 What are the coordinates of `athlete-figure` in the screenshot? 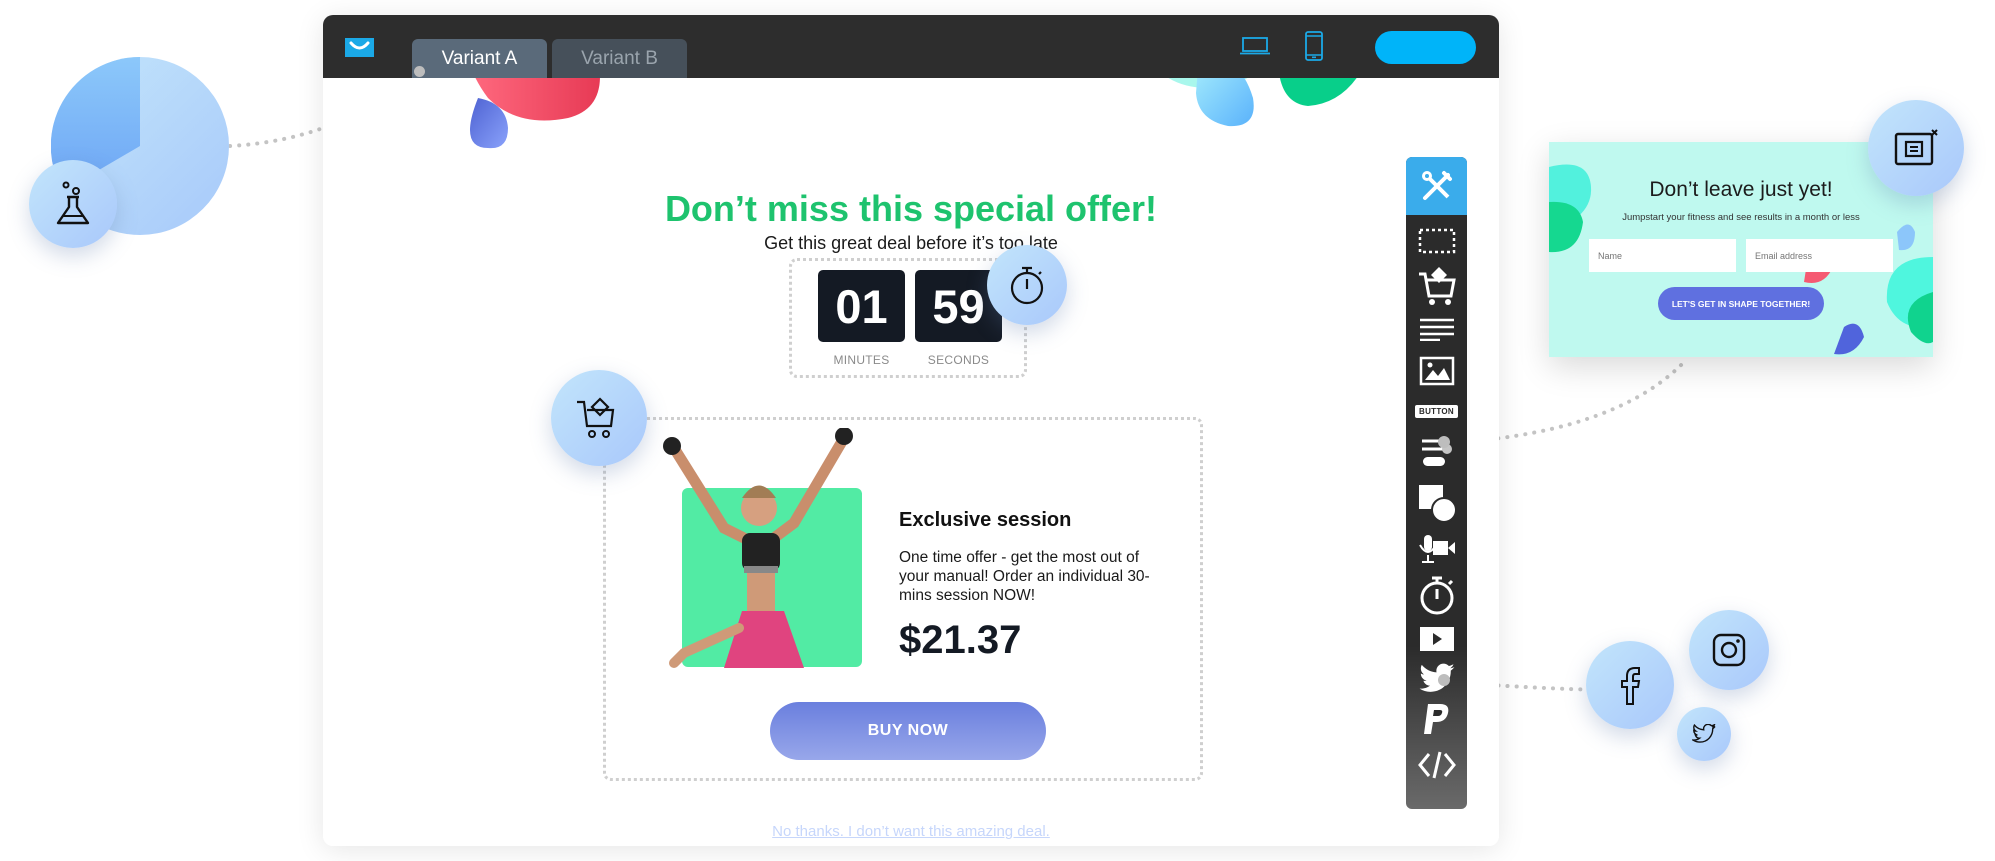 It's located at (758, 548).